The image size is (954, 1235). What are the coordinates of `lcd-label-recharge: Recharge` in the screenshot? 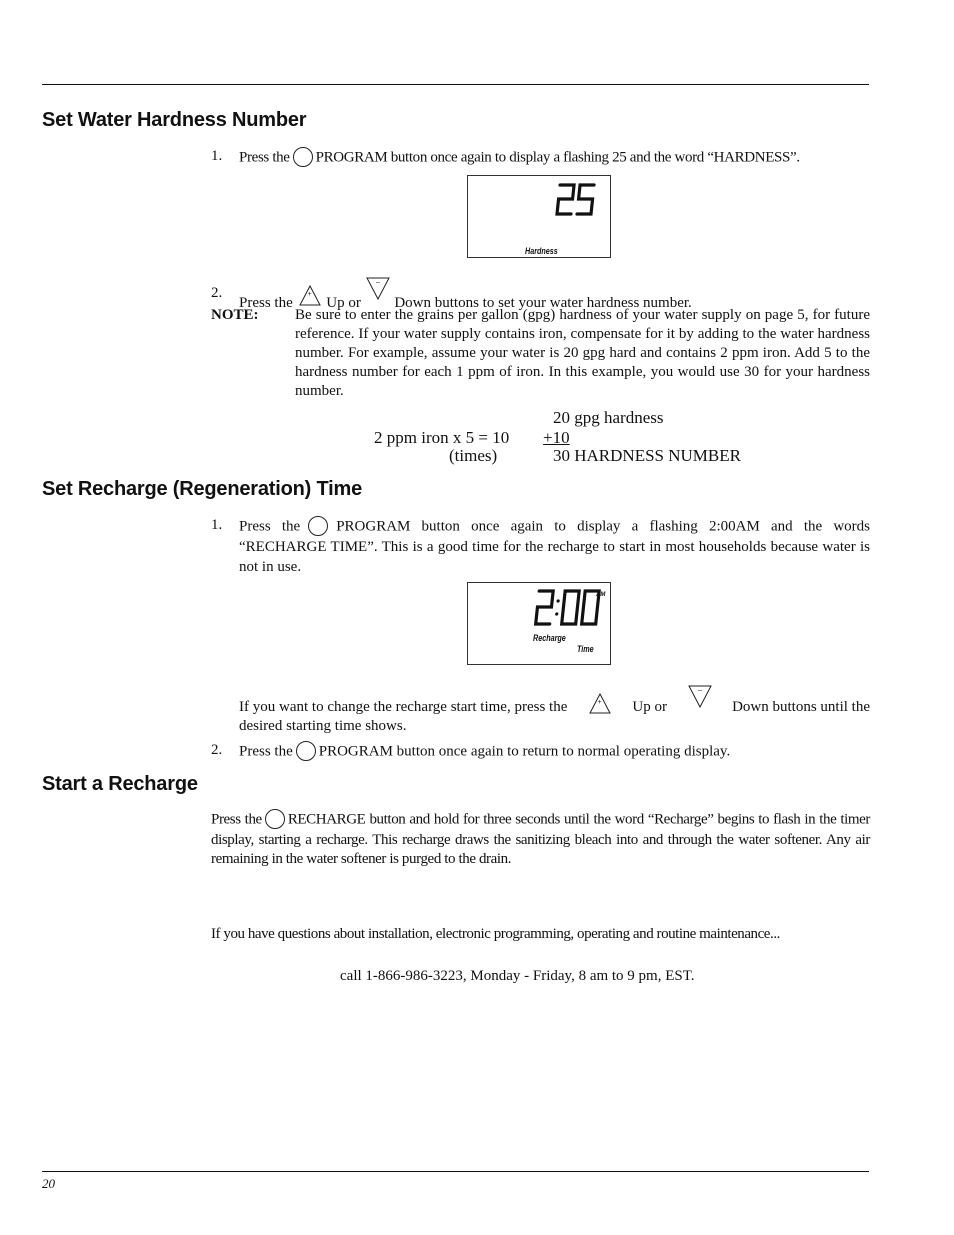 It's located at (549, 638).